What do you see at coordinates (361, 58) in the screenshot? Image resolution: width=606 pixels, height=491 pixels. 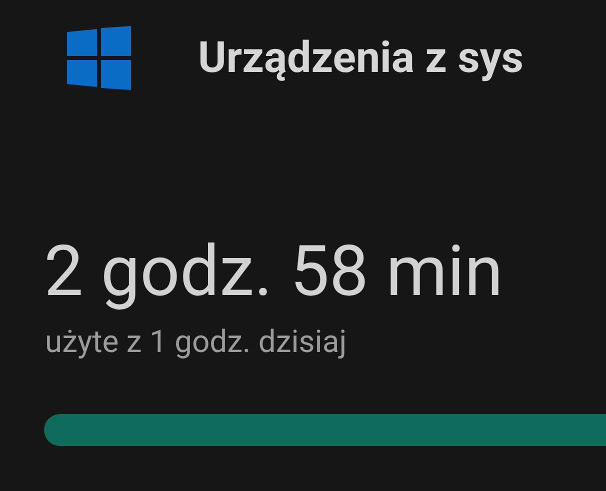 I see `page-title: Urządzenia z sys` at bounding box center [361, 58].